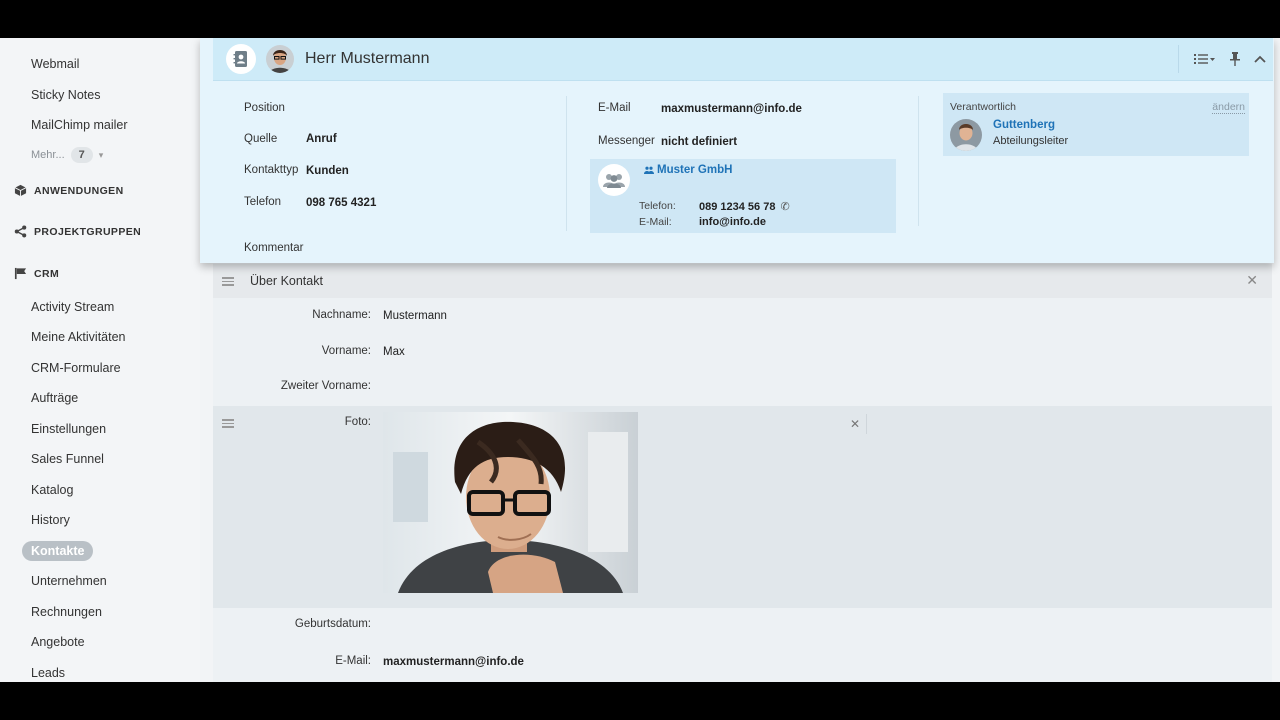 The width and height of the screenshot is (1280, 720). Describe the element at coordinates (20, 231) in the screenshot. I see `share-icon` at that location.